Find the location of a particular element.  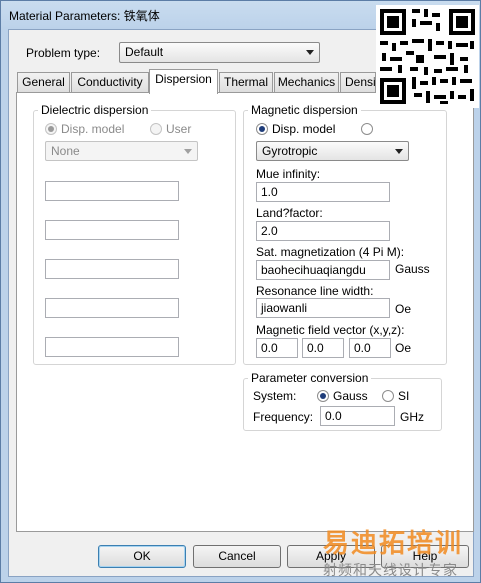

dielectric-disp-model-label: Disp. model is located at coordinates (93, 129).